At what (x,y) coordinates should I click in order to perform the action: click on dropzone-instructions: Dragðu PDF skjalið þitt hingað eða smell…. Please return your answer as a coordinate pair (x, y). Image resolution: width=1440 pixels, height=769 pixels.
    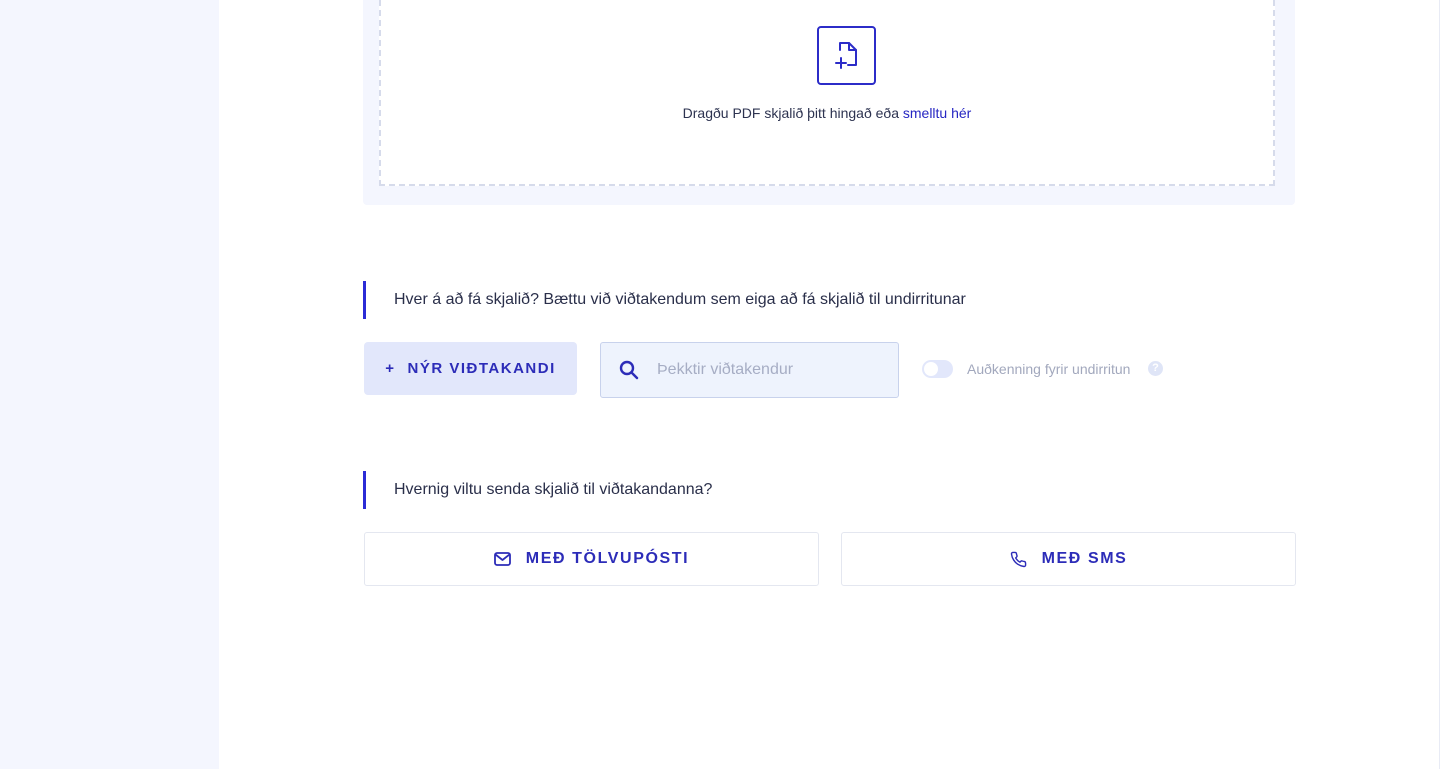
    Looking at the image, I should click on (827, 113).